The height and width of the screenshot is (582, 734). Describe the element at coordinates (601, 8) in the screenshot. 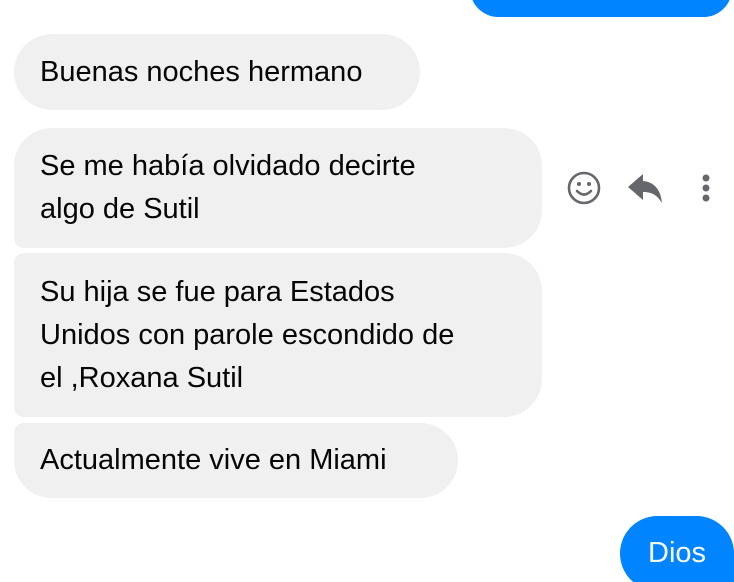

I see `outgoing-message-bubble` at that location.